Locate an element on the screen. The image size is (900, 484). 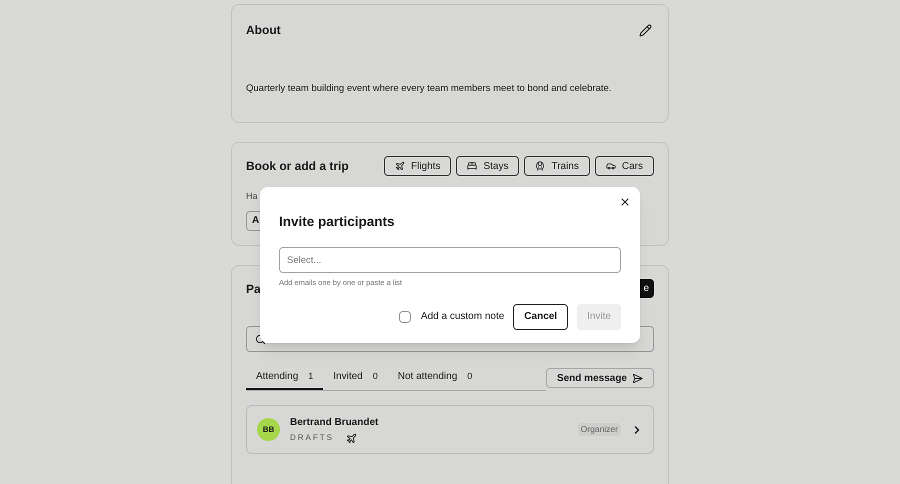
participant-row: BB Bertrand Bruandet DRAFTS Organizer is located at coordinates (450, 429).